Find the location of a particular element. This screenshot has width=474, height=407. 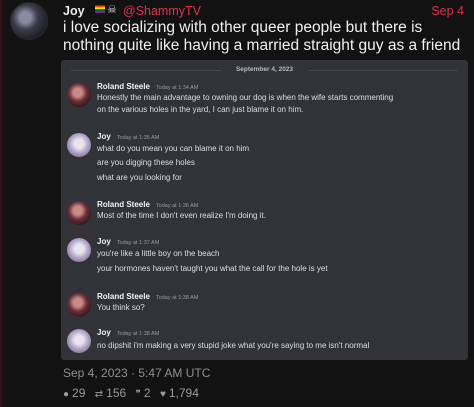

quote-icon: ❞ is located at coordinates (138, 394).